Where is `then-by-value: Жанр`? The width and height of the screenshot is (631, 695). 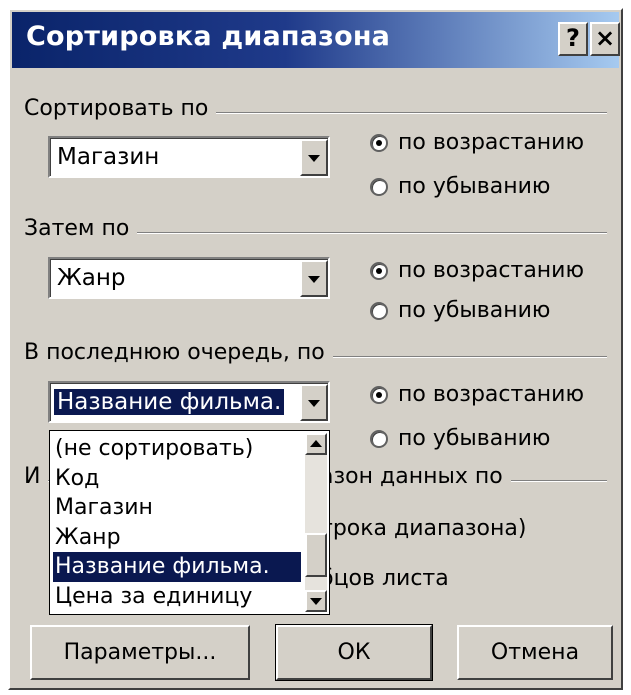 then-by-value: Жанр is located at coordinates (91, 278).